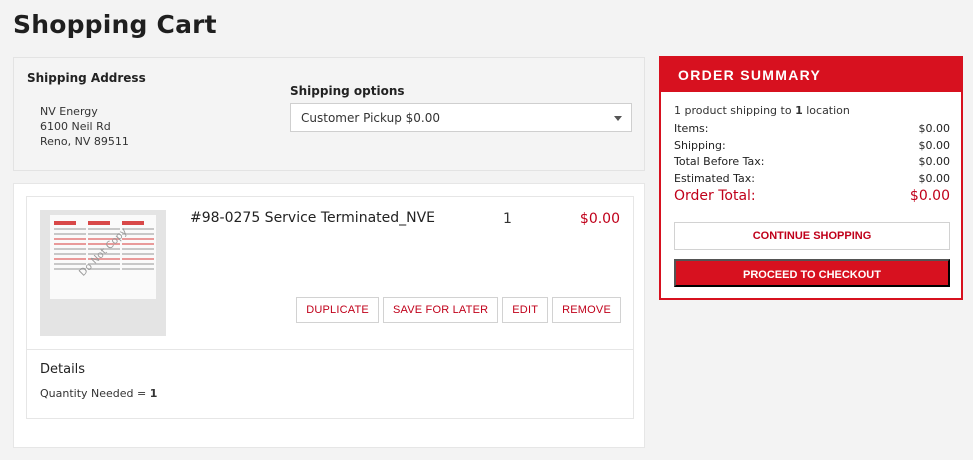 The image size is (973, 460). What do you see at coordinates (762, 110) in the screenshot?
I see `shipping-summary-line: 1 product shipping to 1 location` at bounding box center [762, 110].